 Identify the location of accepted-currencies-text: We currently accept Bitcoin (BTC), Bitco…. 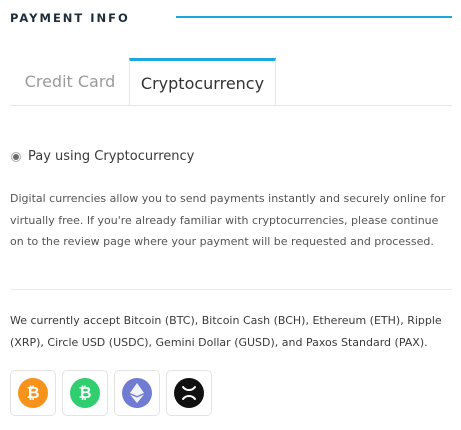
(226, 331).